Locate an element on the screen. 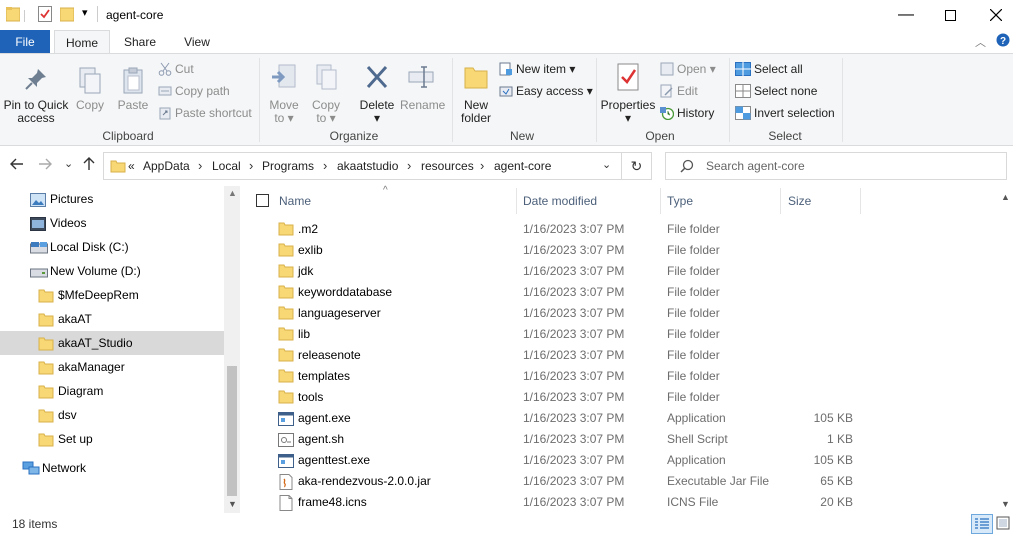 The image size is (1013, 535). maximize-button is located at coordinates (950, 15).